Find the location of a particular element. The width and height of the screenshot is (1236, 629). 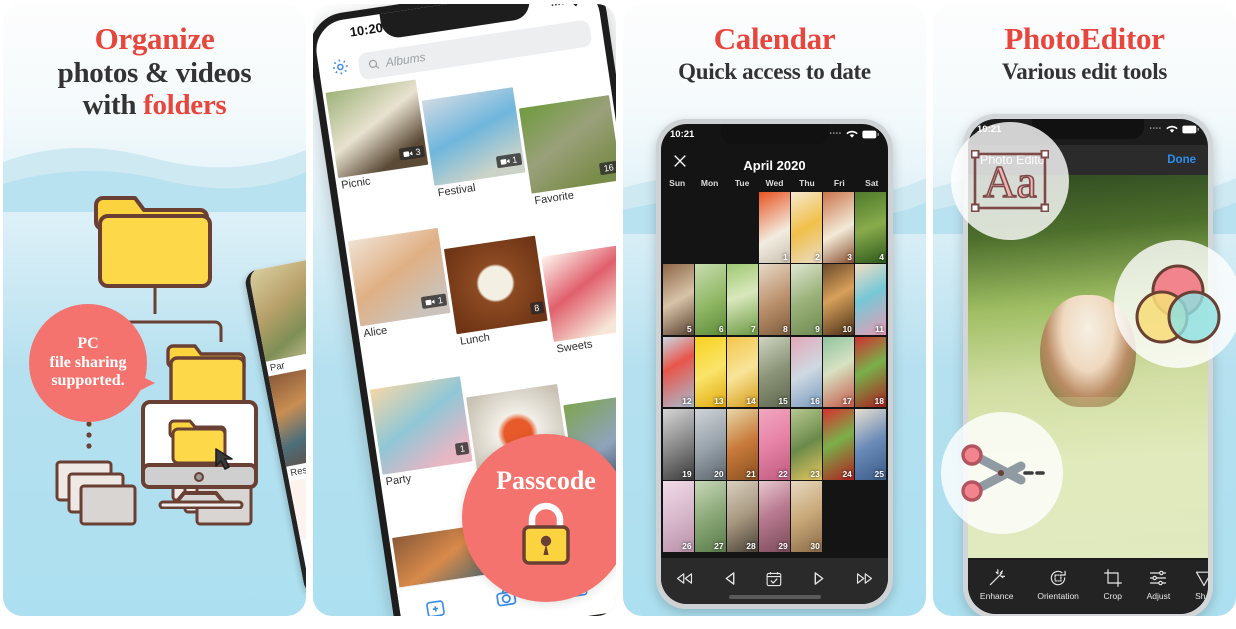

pc-file-sharing-badge: PC file sharing supported. is located at coordinates (88, 363).